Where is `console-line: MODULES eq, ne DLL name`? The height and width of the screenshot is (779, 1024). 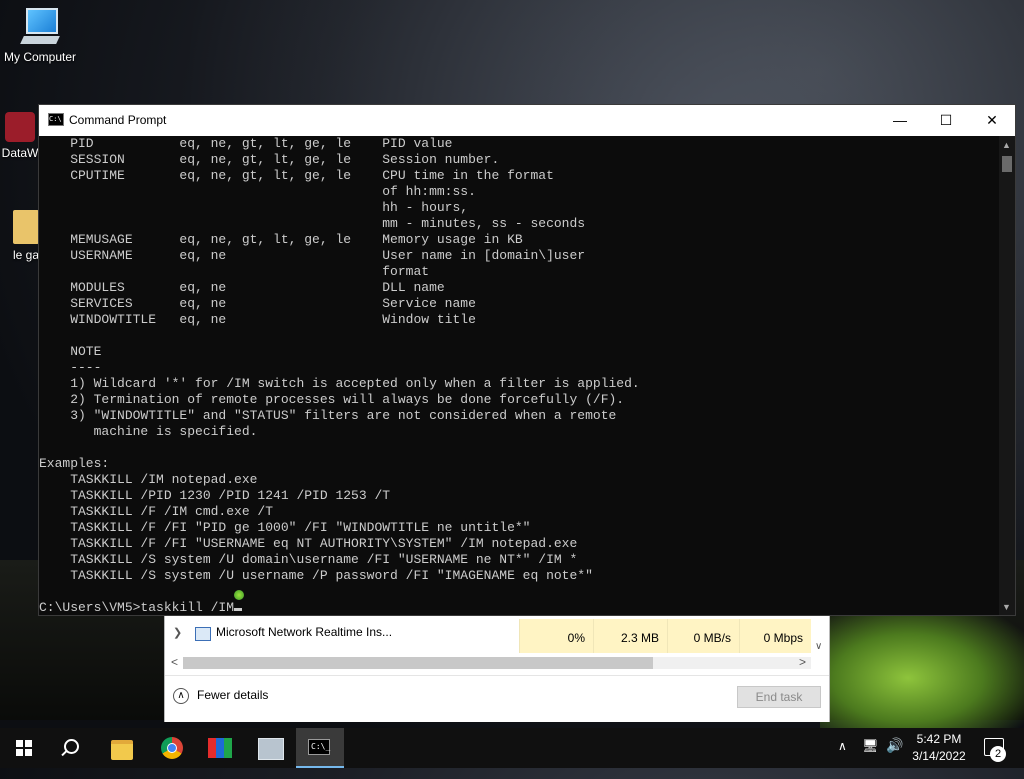
console-line: MODULES eq, ne DLL name is located at coordinates (242, 287).